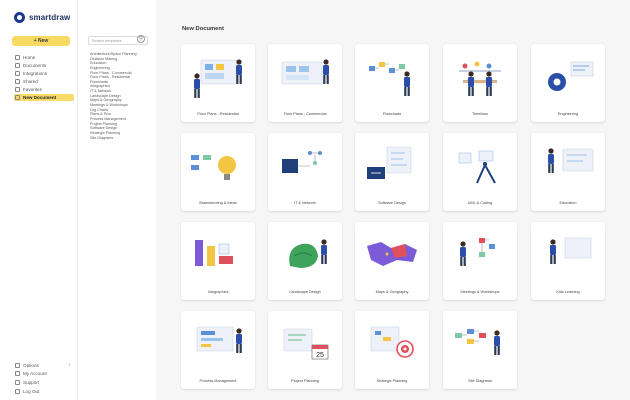 The height and width of the screenshot is (400, 630). I want to click on template-card: Strategic Planning, so click(392, 350).